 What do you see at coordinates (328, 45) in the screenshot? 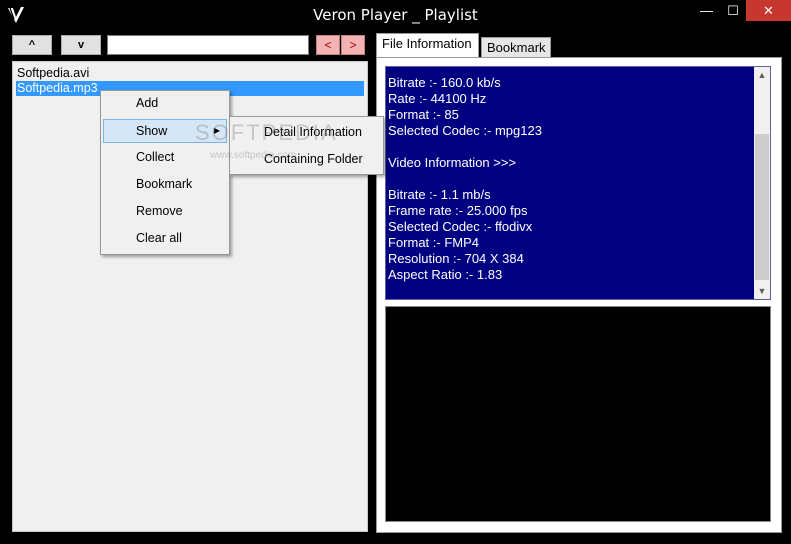
I see `previous-button: <` at bounding box center [328, 45].